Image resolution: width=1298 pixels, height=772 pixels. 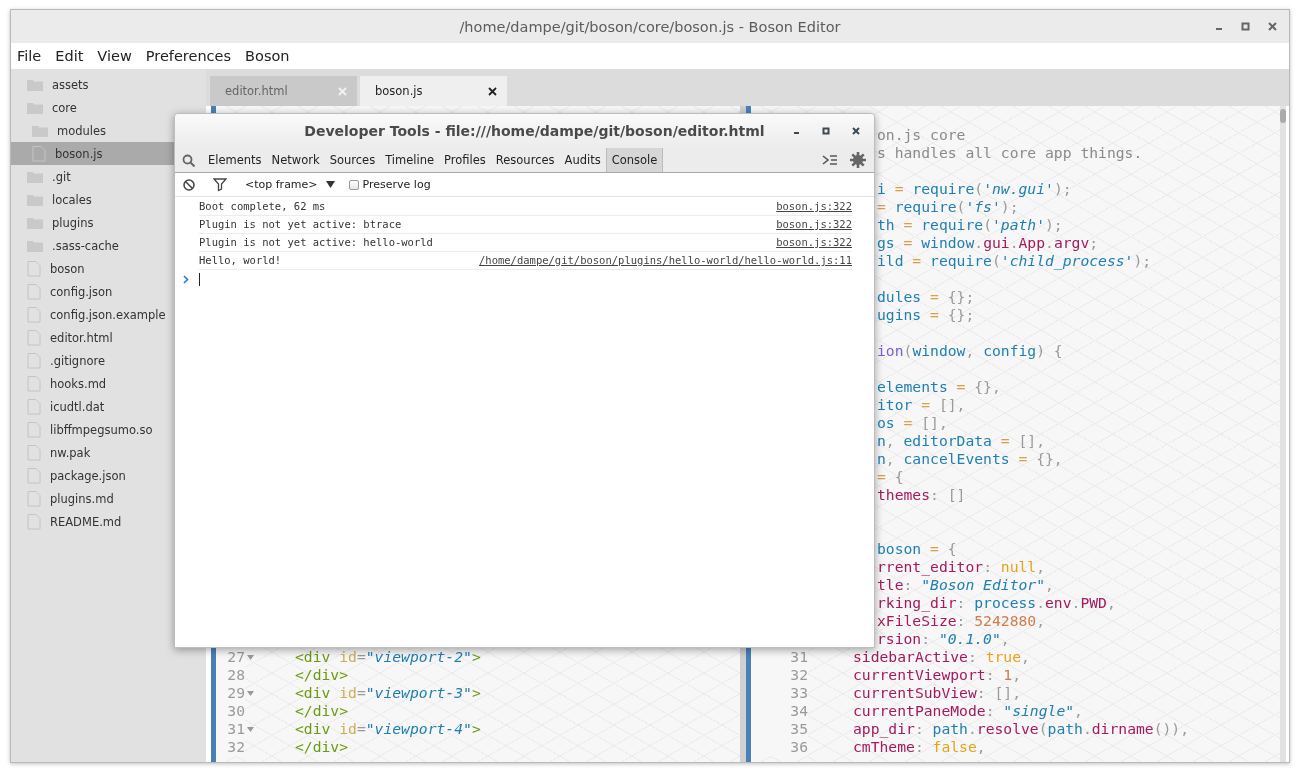 What do you see at coordinates (281, 184) in the screenshot?
I see `frame-selector: <top frame>` at bounding box center [281, 184].